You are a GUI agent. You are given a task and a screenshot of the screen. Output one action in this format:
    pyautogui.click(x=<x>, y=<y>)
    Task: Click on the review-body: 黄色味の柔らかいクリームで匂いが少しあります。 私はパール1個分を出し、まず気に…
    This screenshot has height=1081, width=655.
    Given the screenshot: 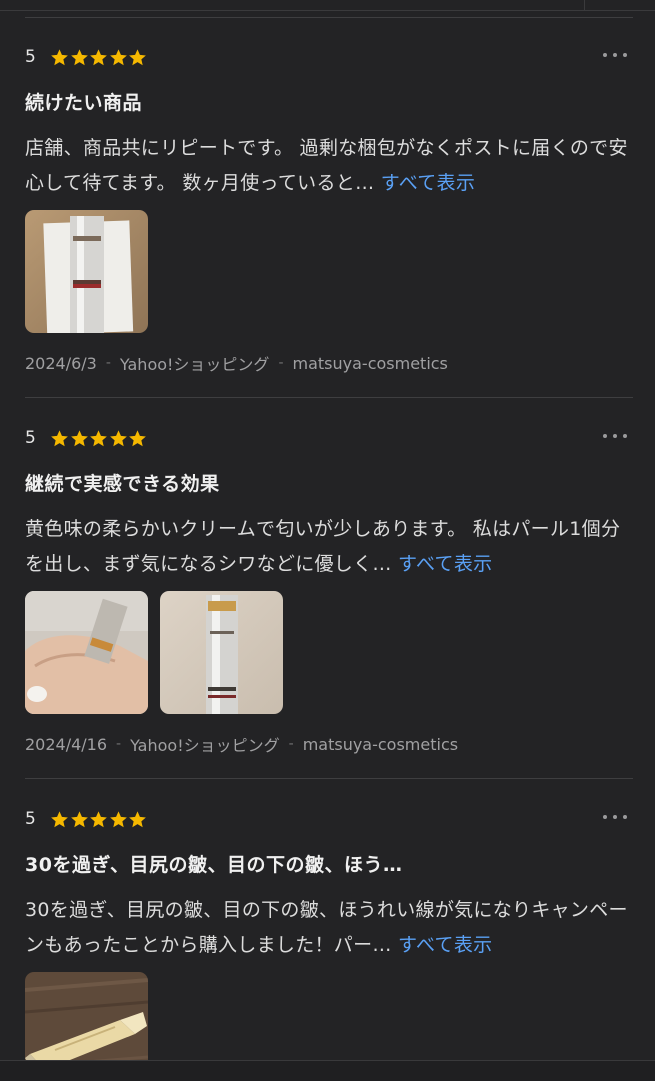 What is the action you would take?
    pyautogui.click(x=327, y=547)
    